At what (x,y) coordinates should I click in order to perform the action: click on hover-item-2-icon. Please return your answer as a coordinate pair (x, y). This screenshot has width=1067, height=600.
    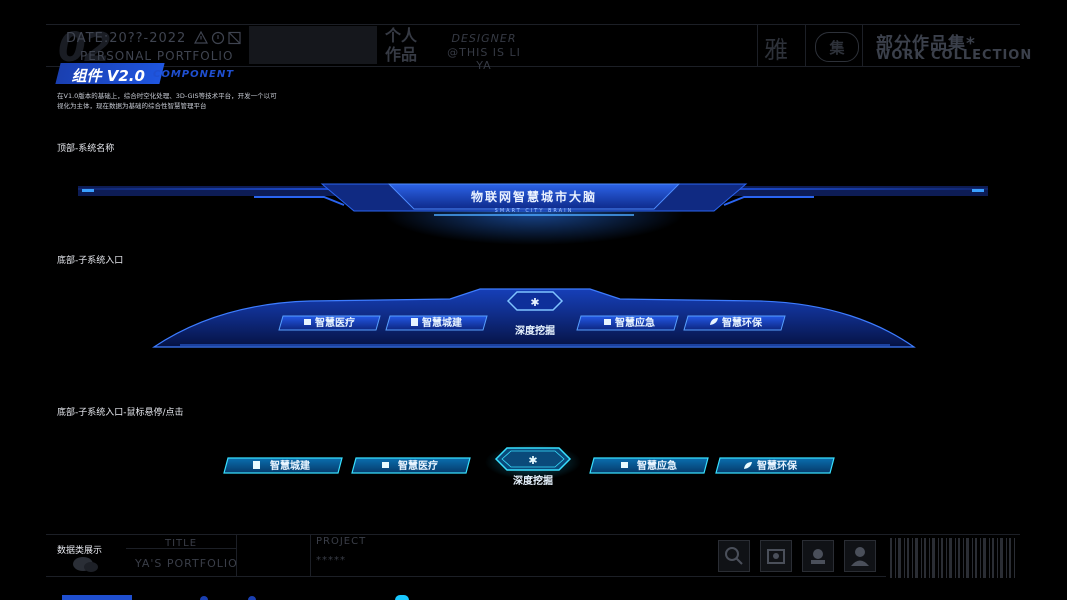
    Looking at the image, I should click on (385, 465).